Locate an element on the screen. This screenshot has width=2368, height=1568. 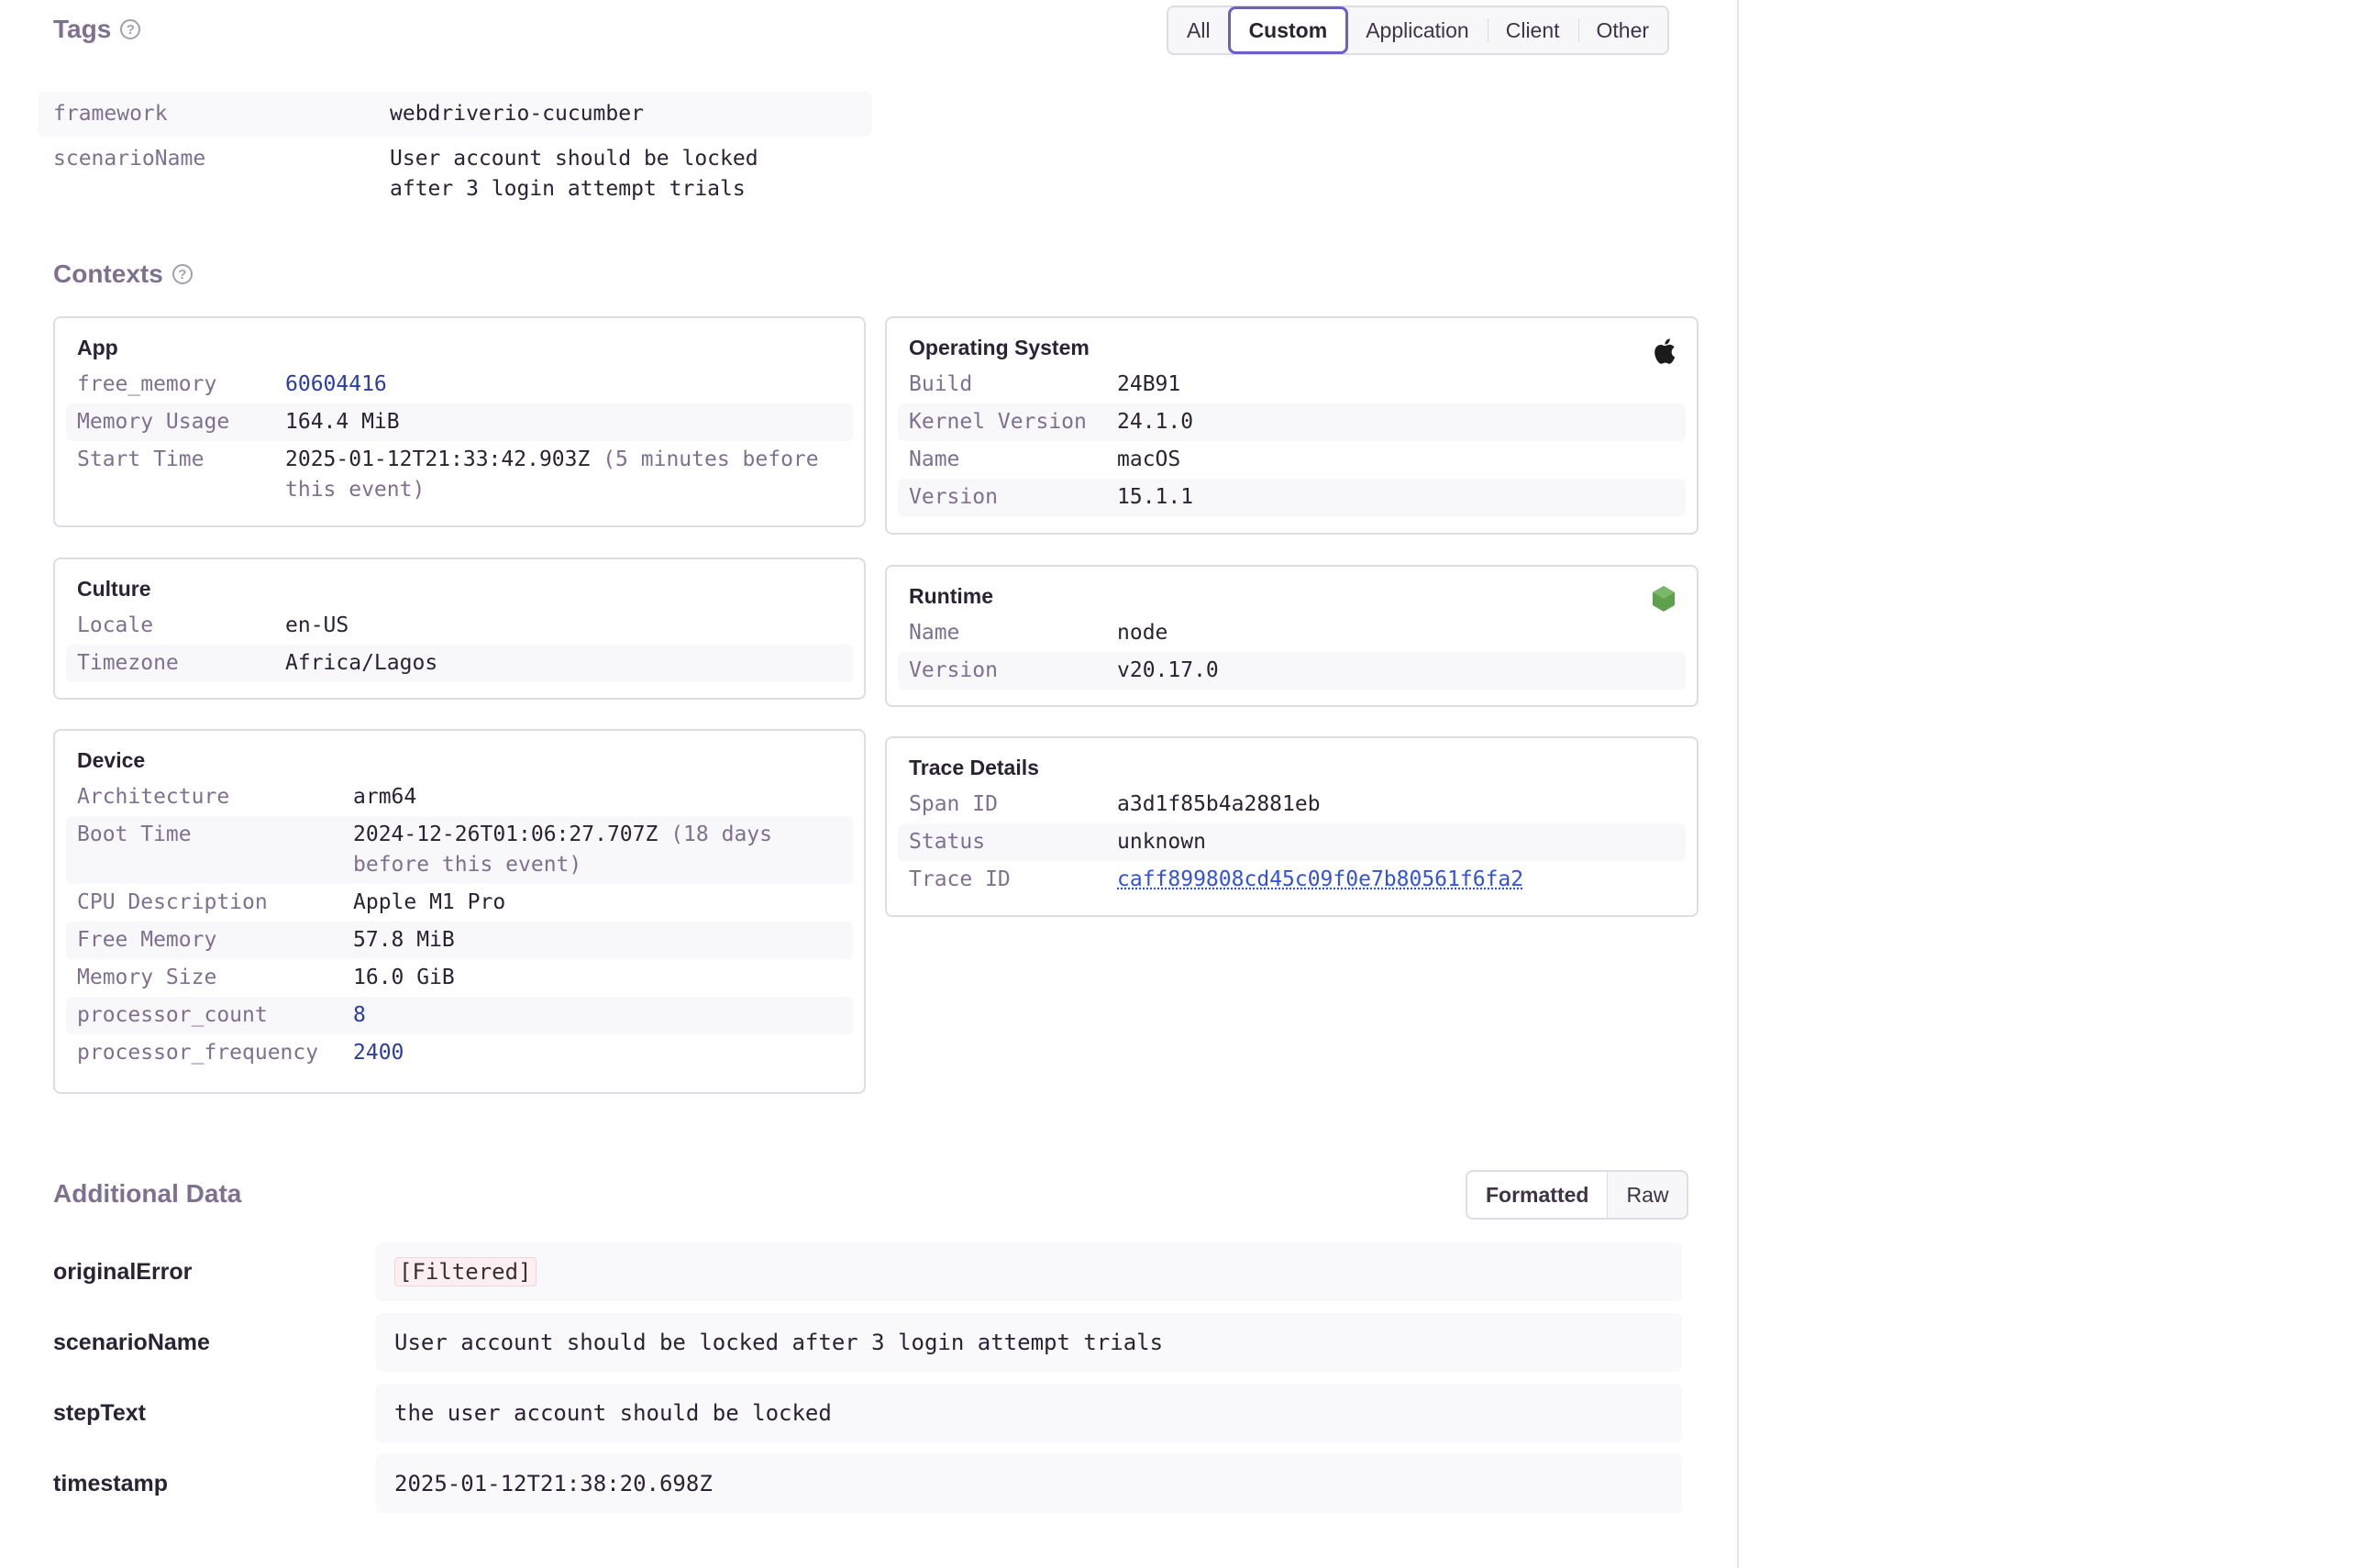
context-value: 24.1.0 is located at coordinates (1156, 422).